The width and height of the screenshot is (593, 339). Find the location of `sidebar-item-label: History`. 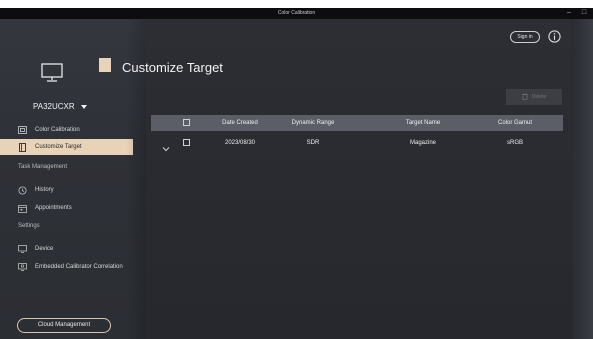

sidebar-item-label: History is located at coordinates (44, 190).